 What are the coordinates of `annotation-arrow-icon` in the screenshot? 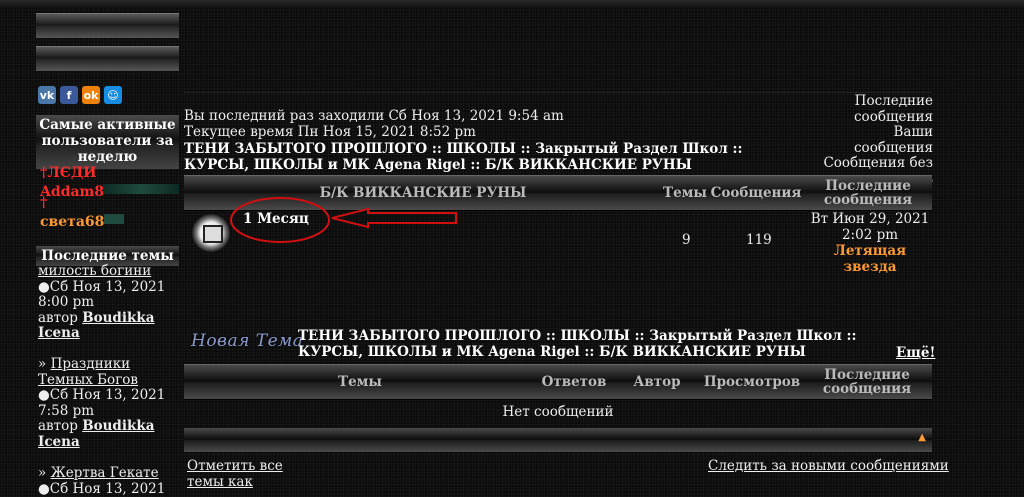 It's located at (394, 218).